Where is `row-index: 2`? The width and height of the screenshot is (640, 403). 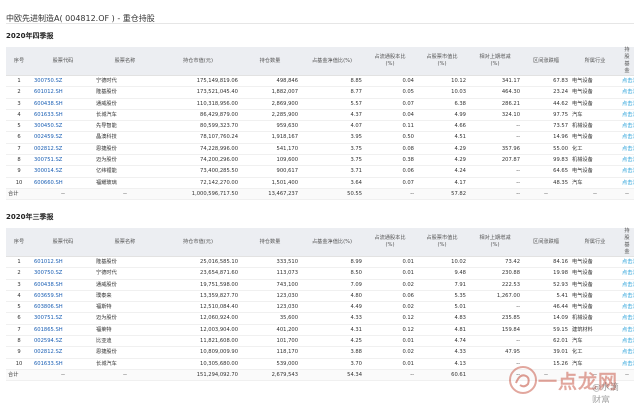
row-index: 2 is located at coordinates (19, 92).